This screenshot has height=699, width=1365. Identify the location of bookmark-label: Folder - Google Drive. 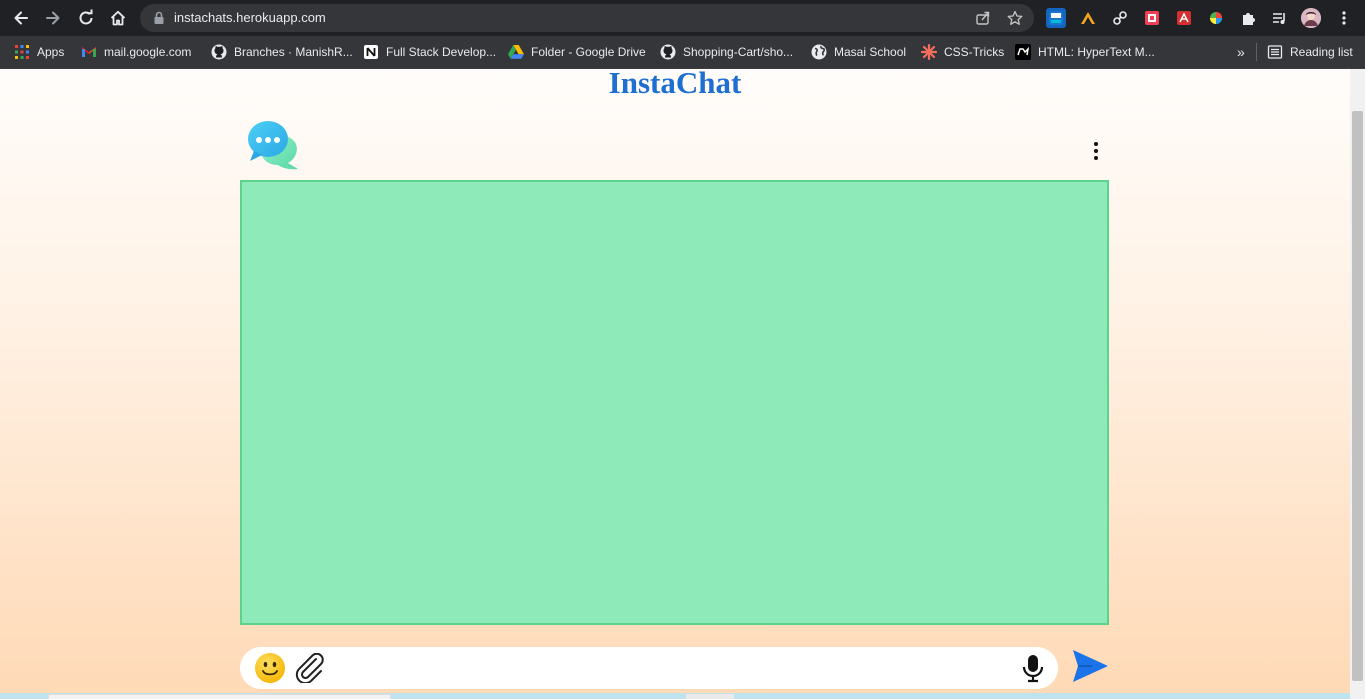
(588, 52).